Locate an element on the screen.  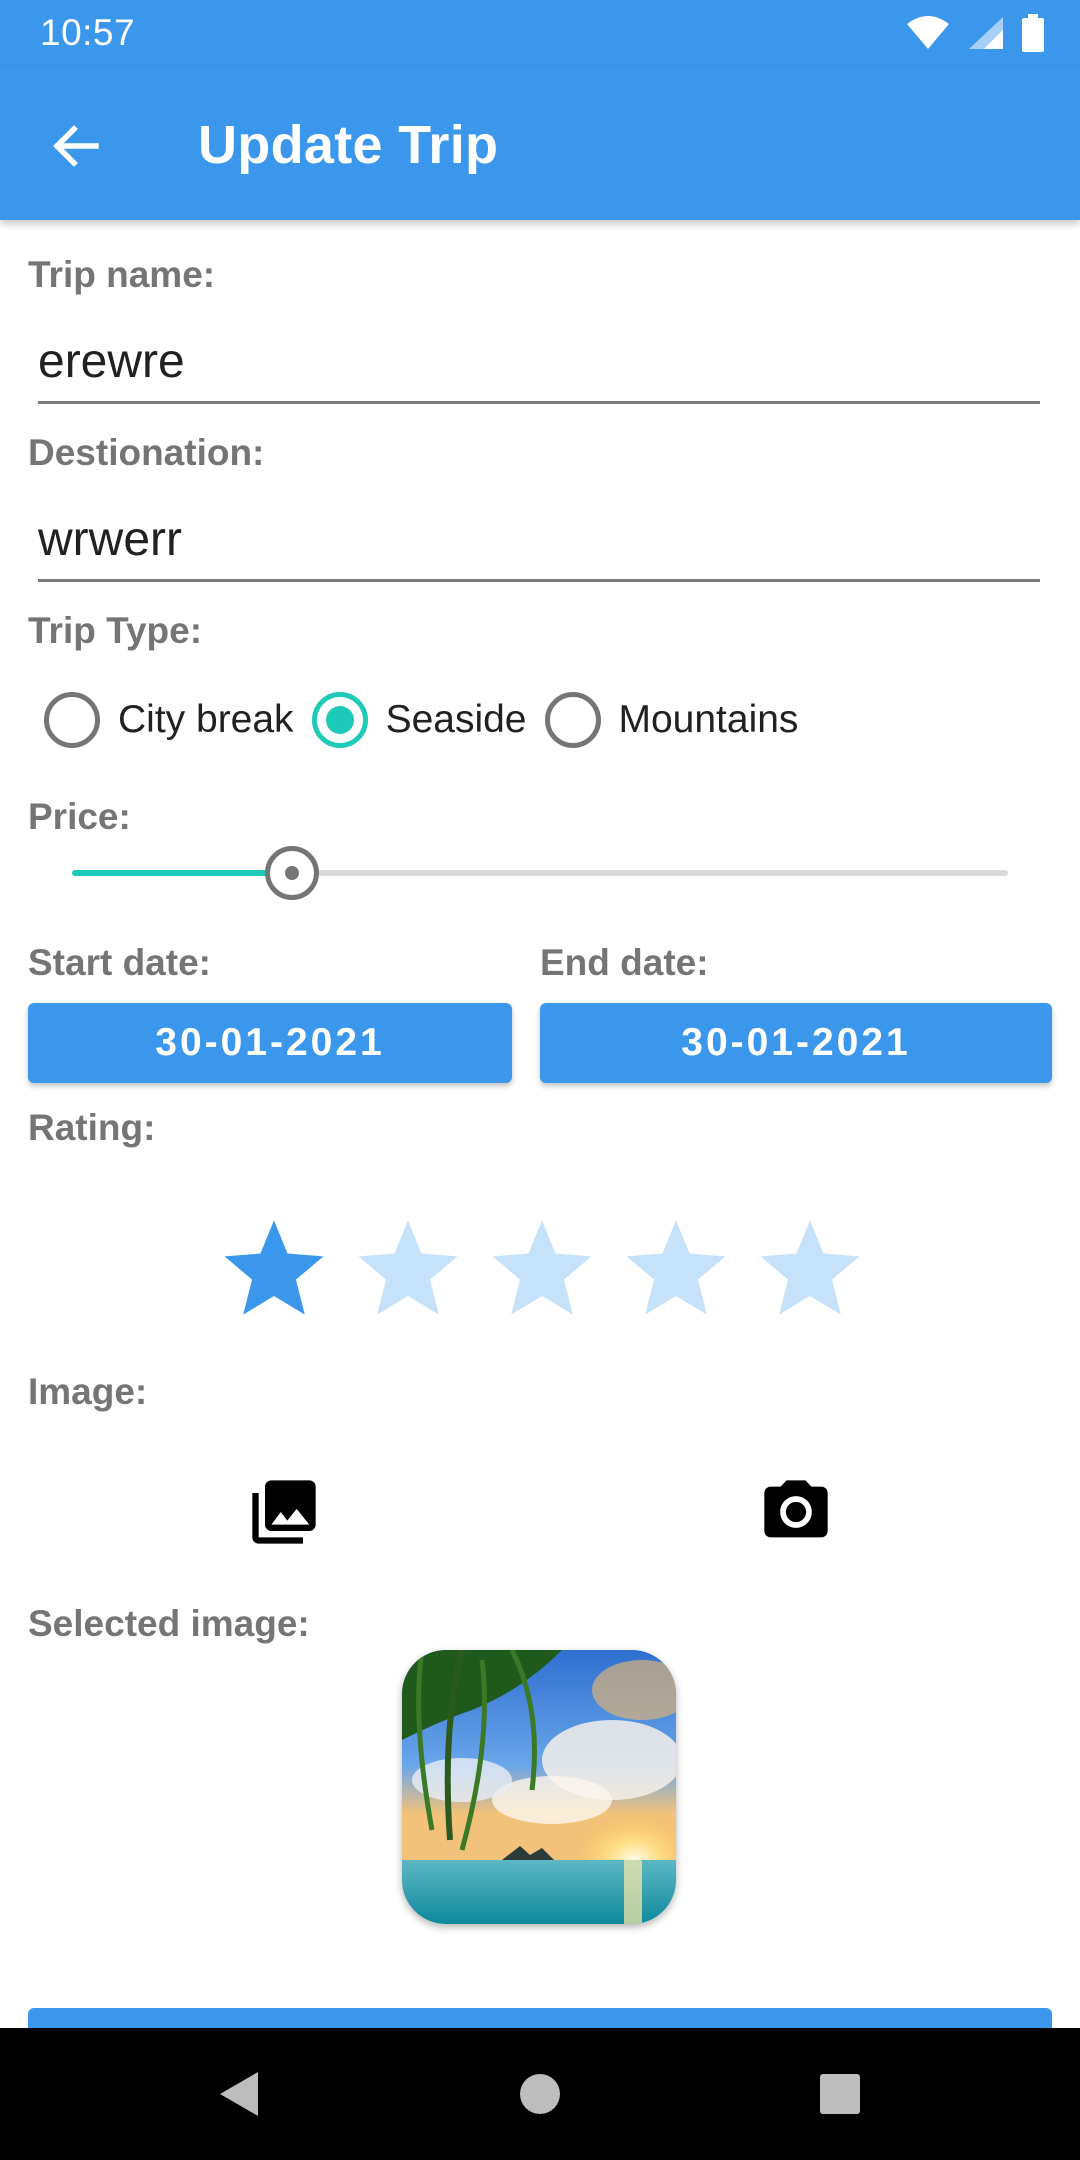
price-slider-fill is located at coordinates (182, 873).